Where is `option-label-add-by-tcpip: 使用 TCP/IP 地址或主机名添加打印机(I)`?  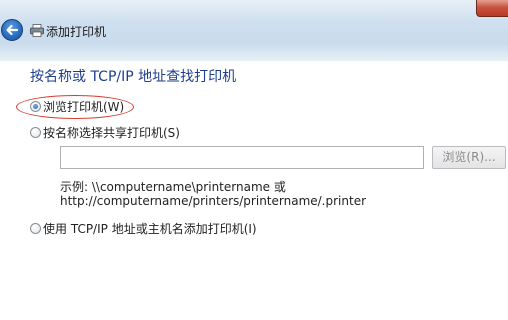
option-label-add-by-tcpip: 使用 TCP/IP 地址或主机名添加打印机(I) is located at coordinates (150, 228).